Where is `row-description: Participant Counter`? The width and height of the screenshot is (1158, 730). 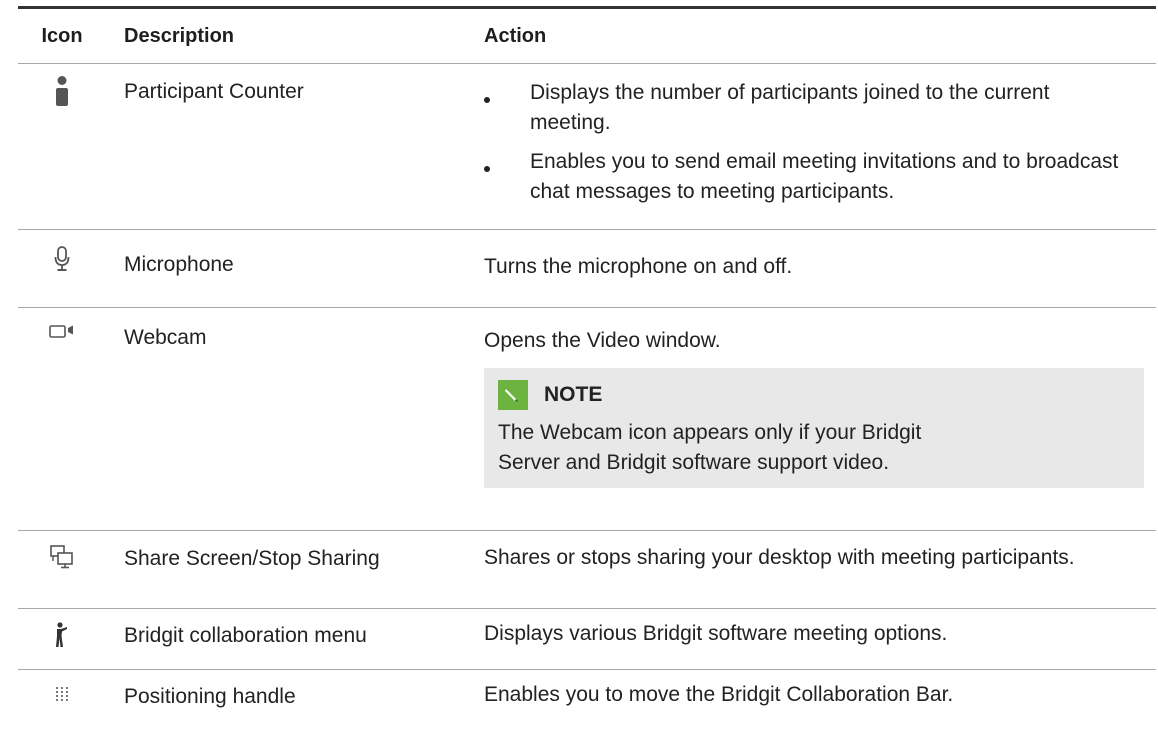 row-description: Participant Counter is located at coordinates (214, 91).